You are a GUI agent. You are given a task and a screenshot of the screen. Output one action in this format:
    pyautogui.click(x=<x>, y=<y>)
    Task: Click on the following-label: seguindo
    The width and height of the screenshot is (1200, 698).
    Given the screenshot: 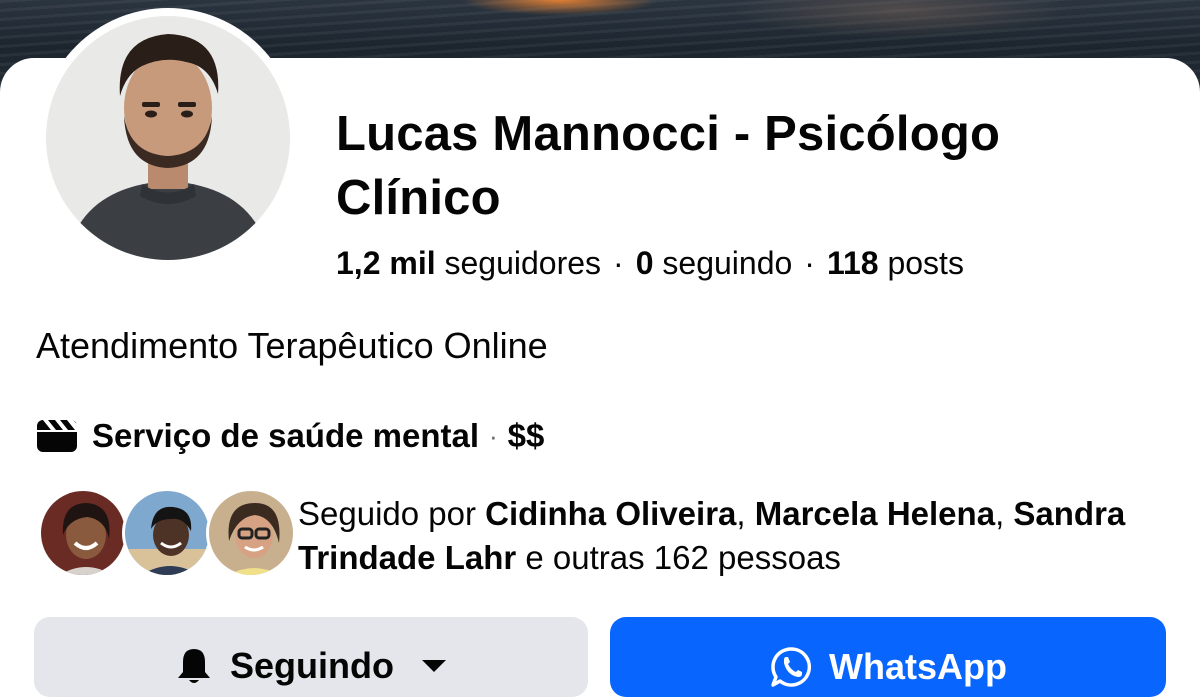 What is the action you would take?
    pyautogui.click(x=727, y=263)
    